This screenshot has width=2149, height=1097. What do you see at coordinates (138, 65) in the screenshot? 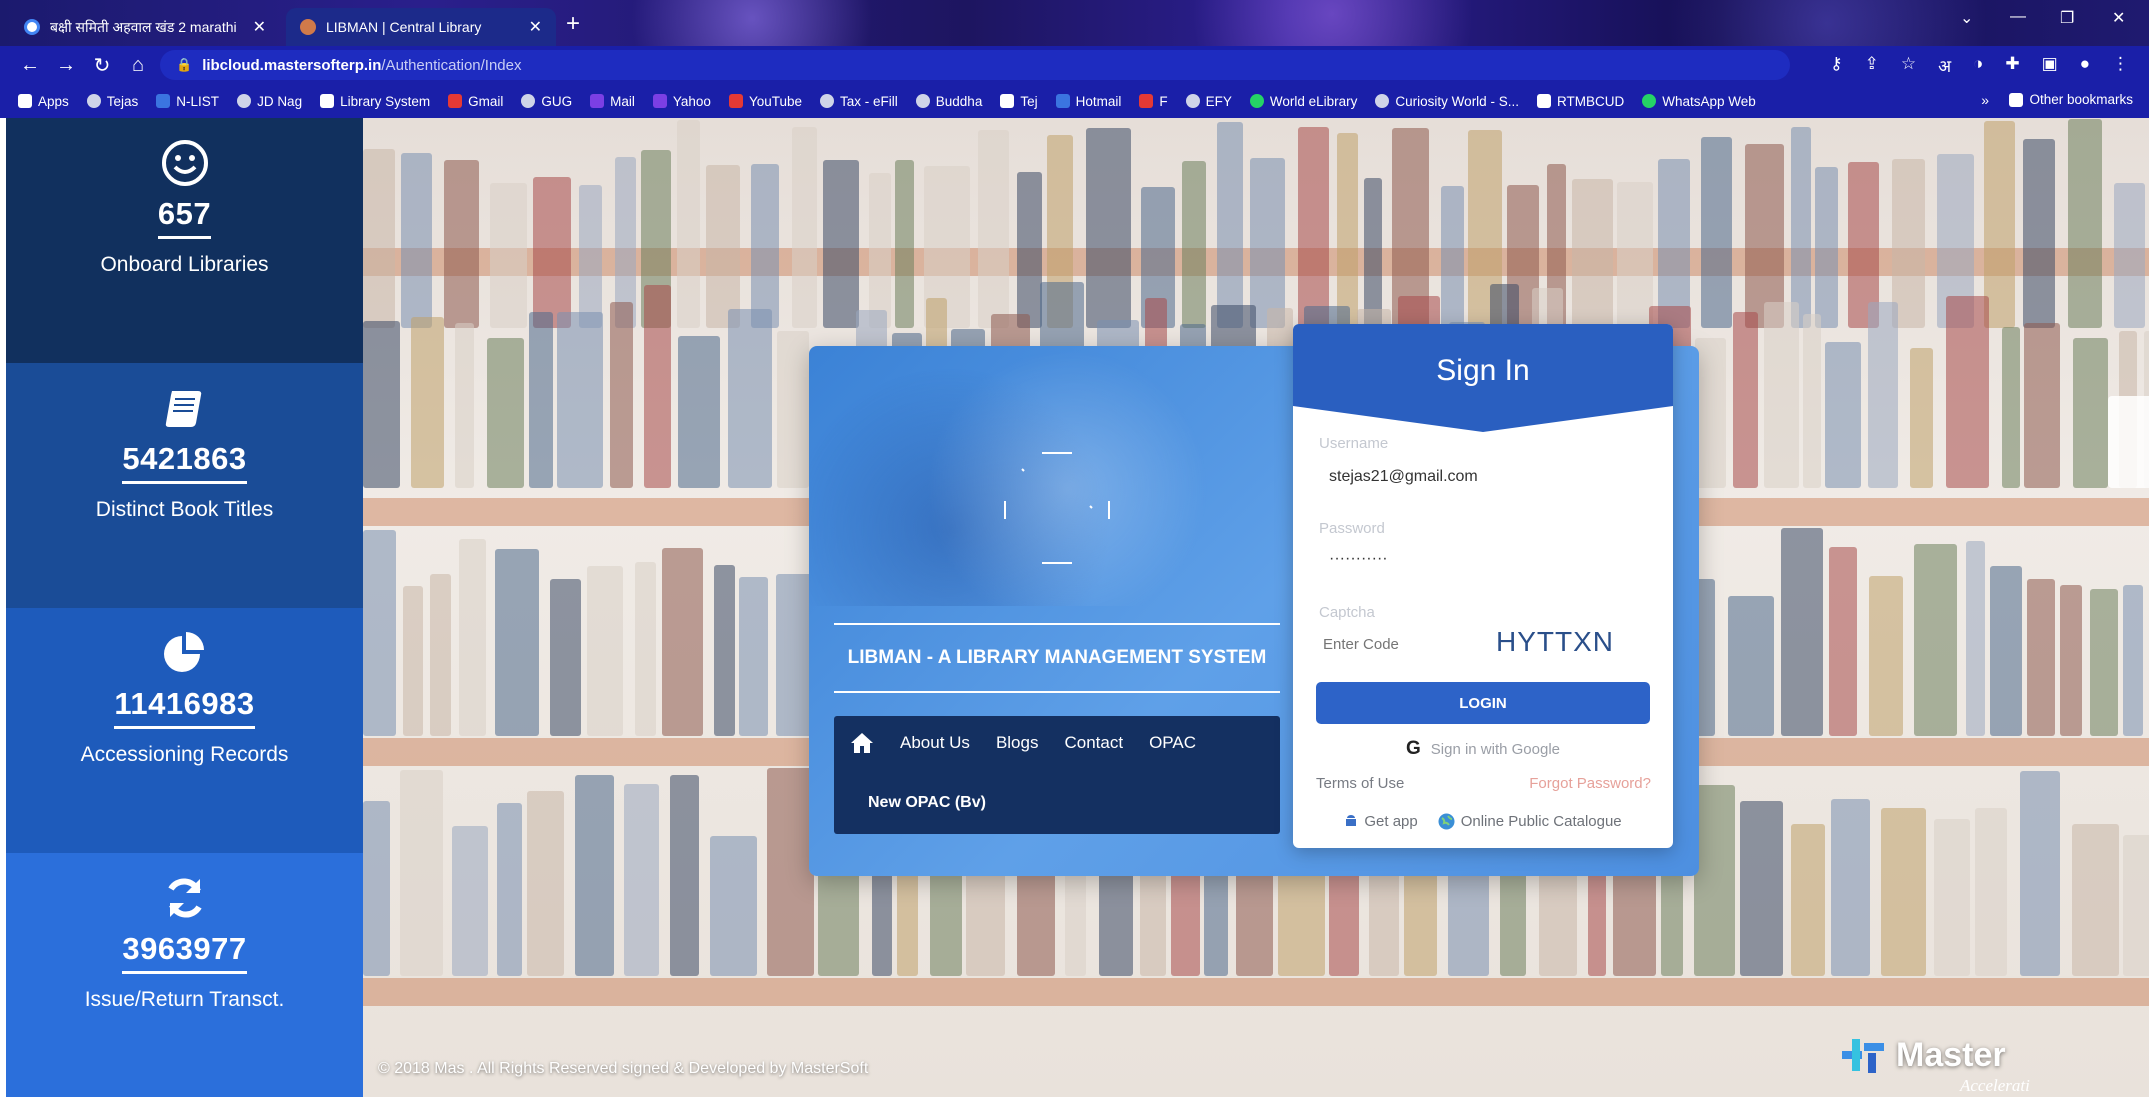
I see `home-nav-icon: ⌂` at bounding box center [138, 65].